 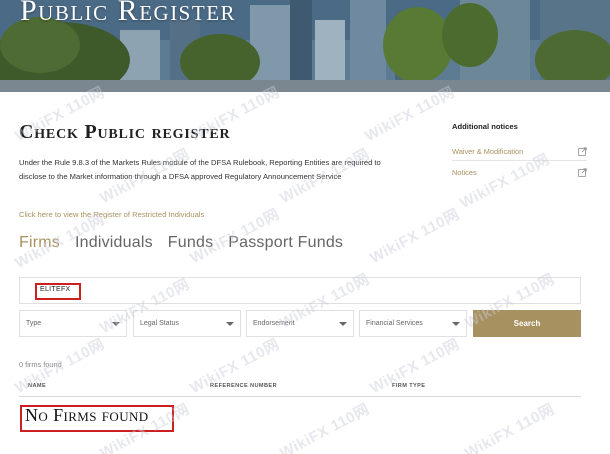 I want to click on hero-title: Public Register, so click(x=128, y=13).